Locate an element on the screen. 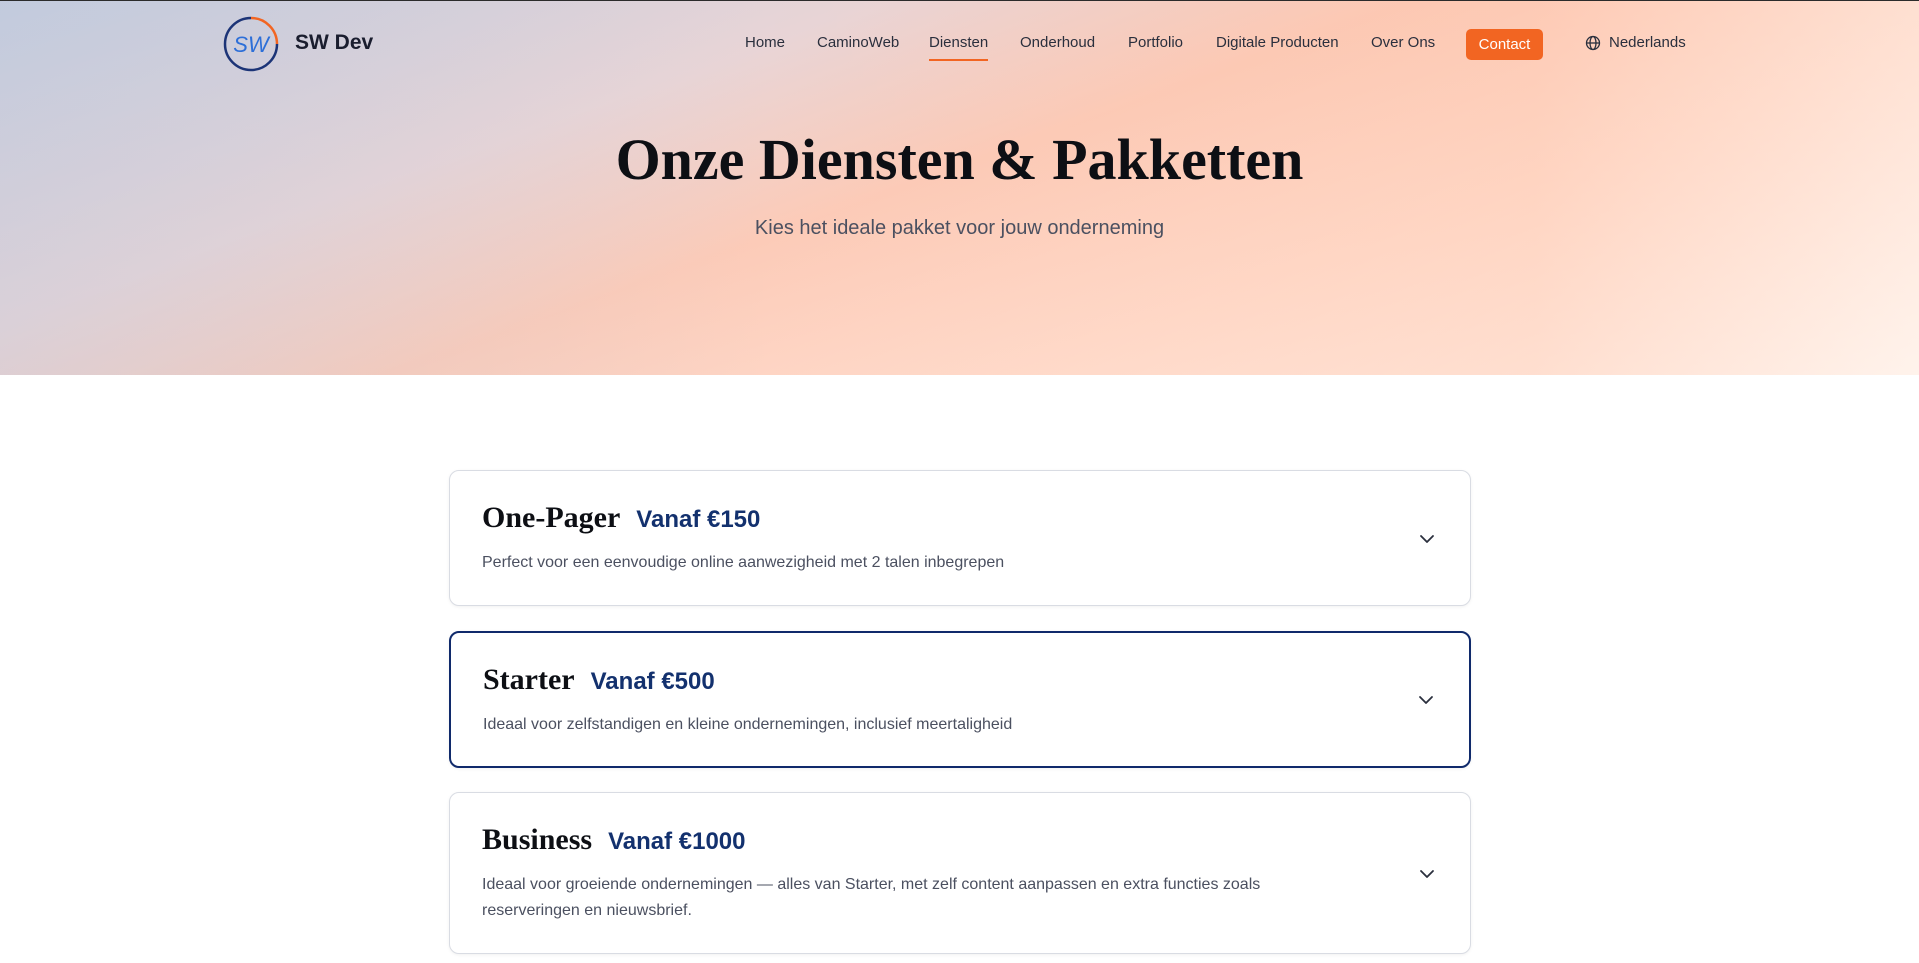 The width and height of the screenshot is (1919, 963). contact-button: Contact is located at coordinates (1504, 44).